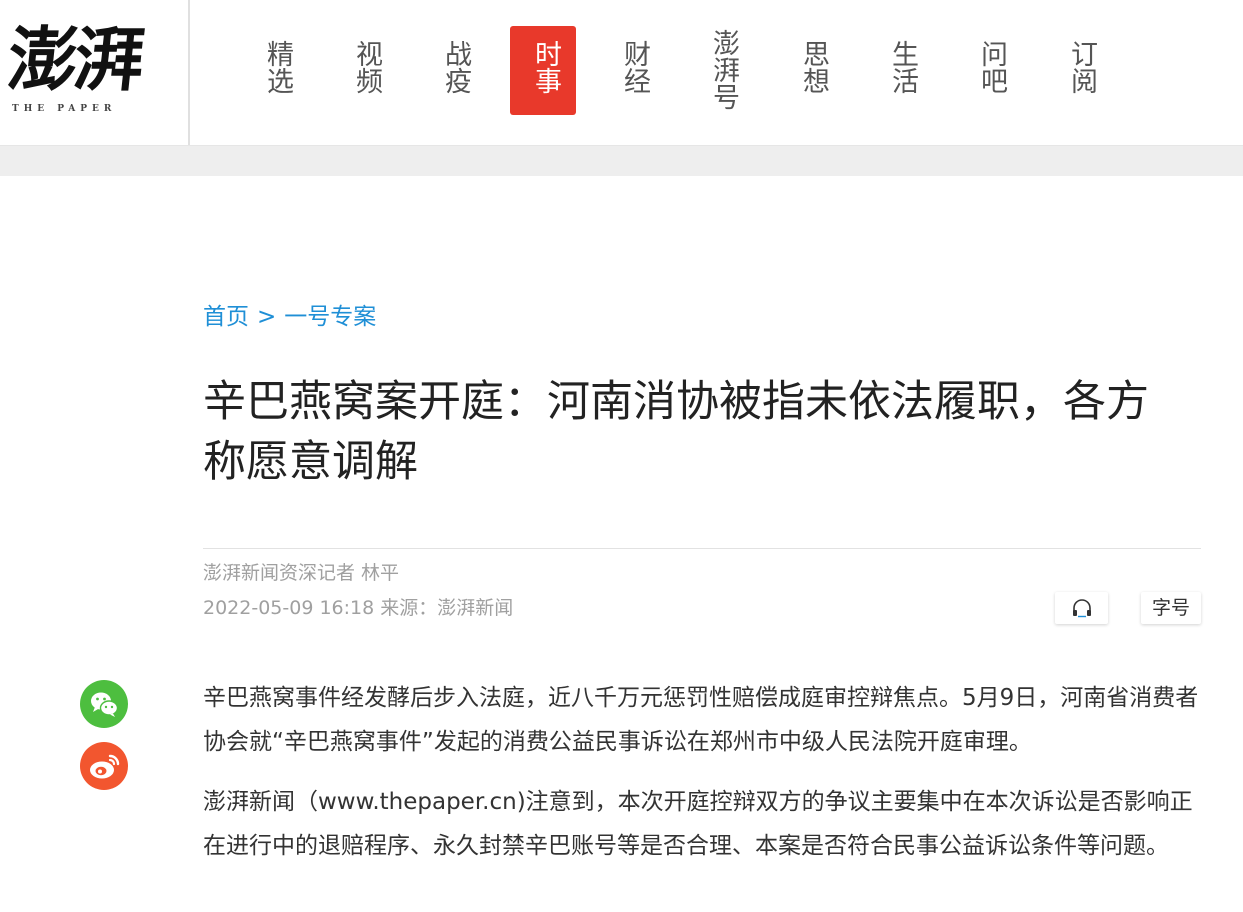 This screenshot has width=1243, height=912. Describe the element at coordinates (277, 67) in the screenshot. I see `nav-label: 精选` at that location.